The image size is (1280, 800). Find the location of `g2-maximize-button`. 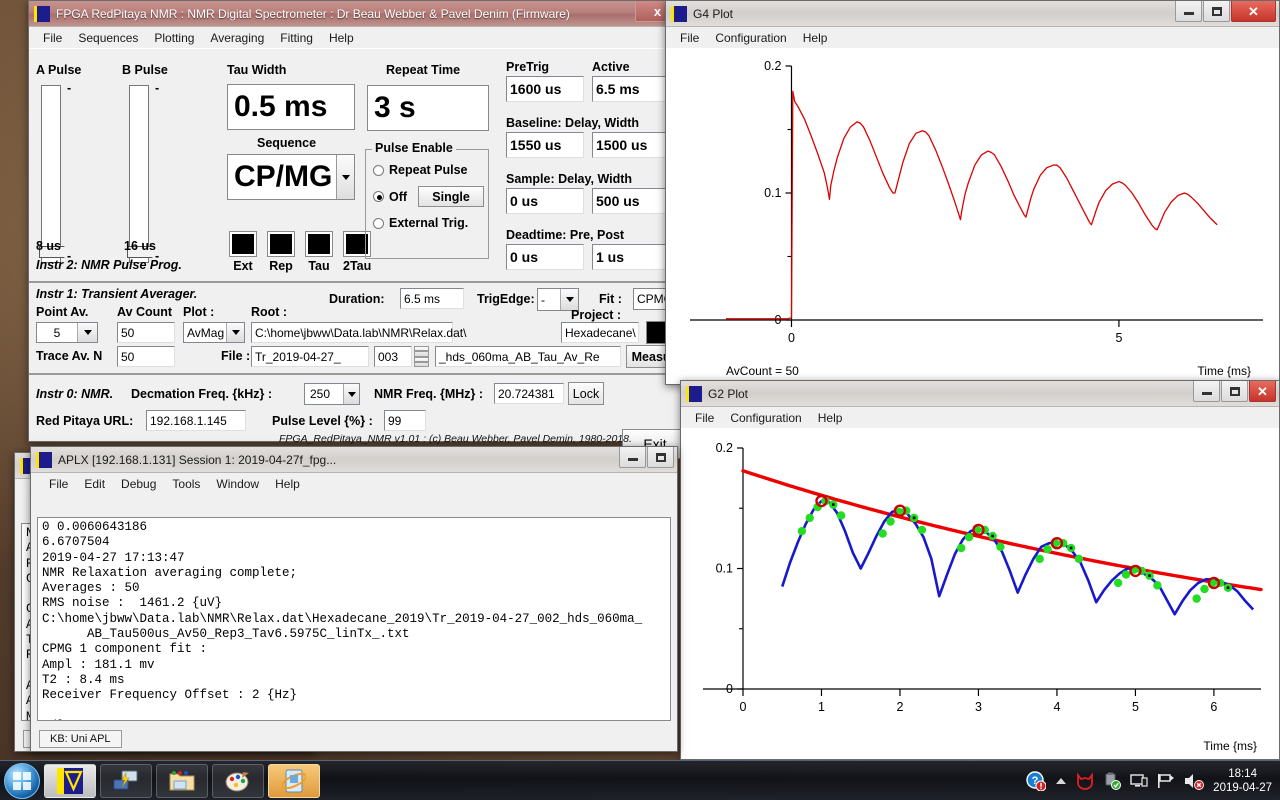

g2-maximize-button is located at coordinates (1234, 391).